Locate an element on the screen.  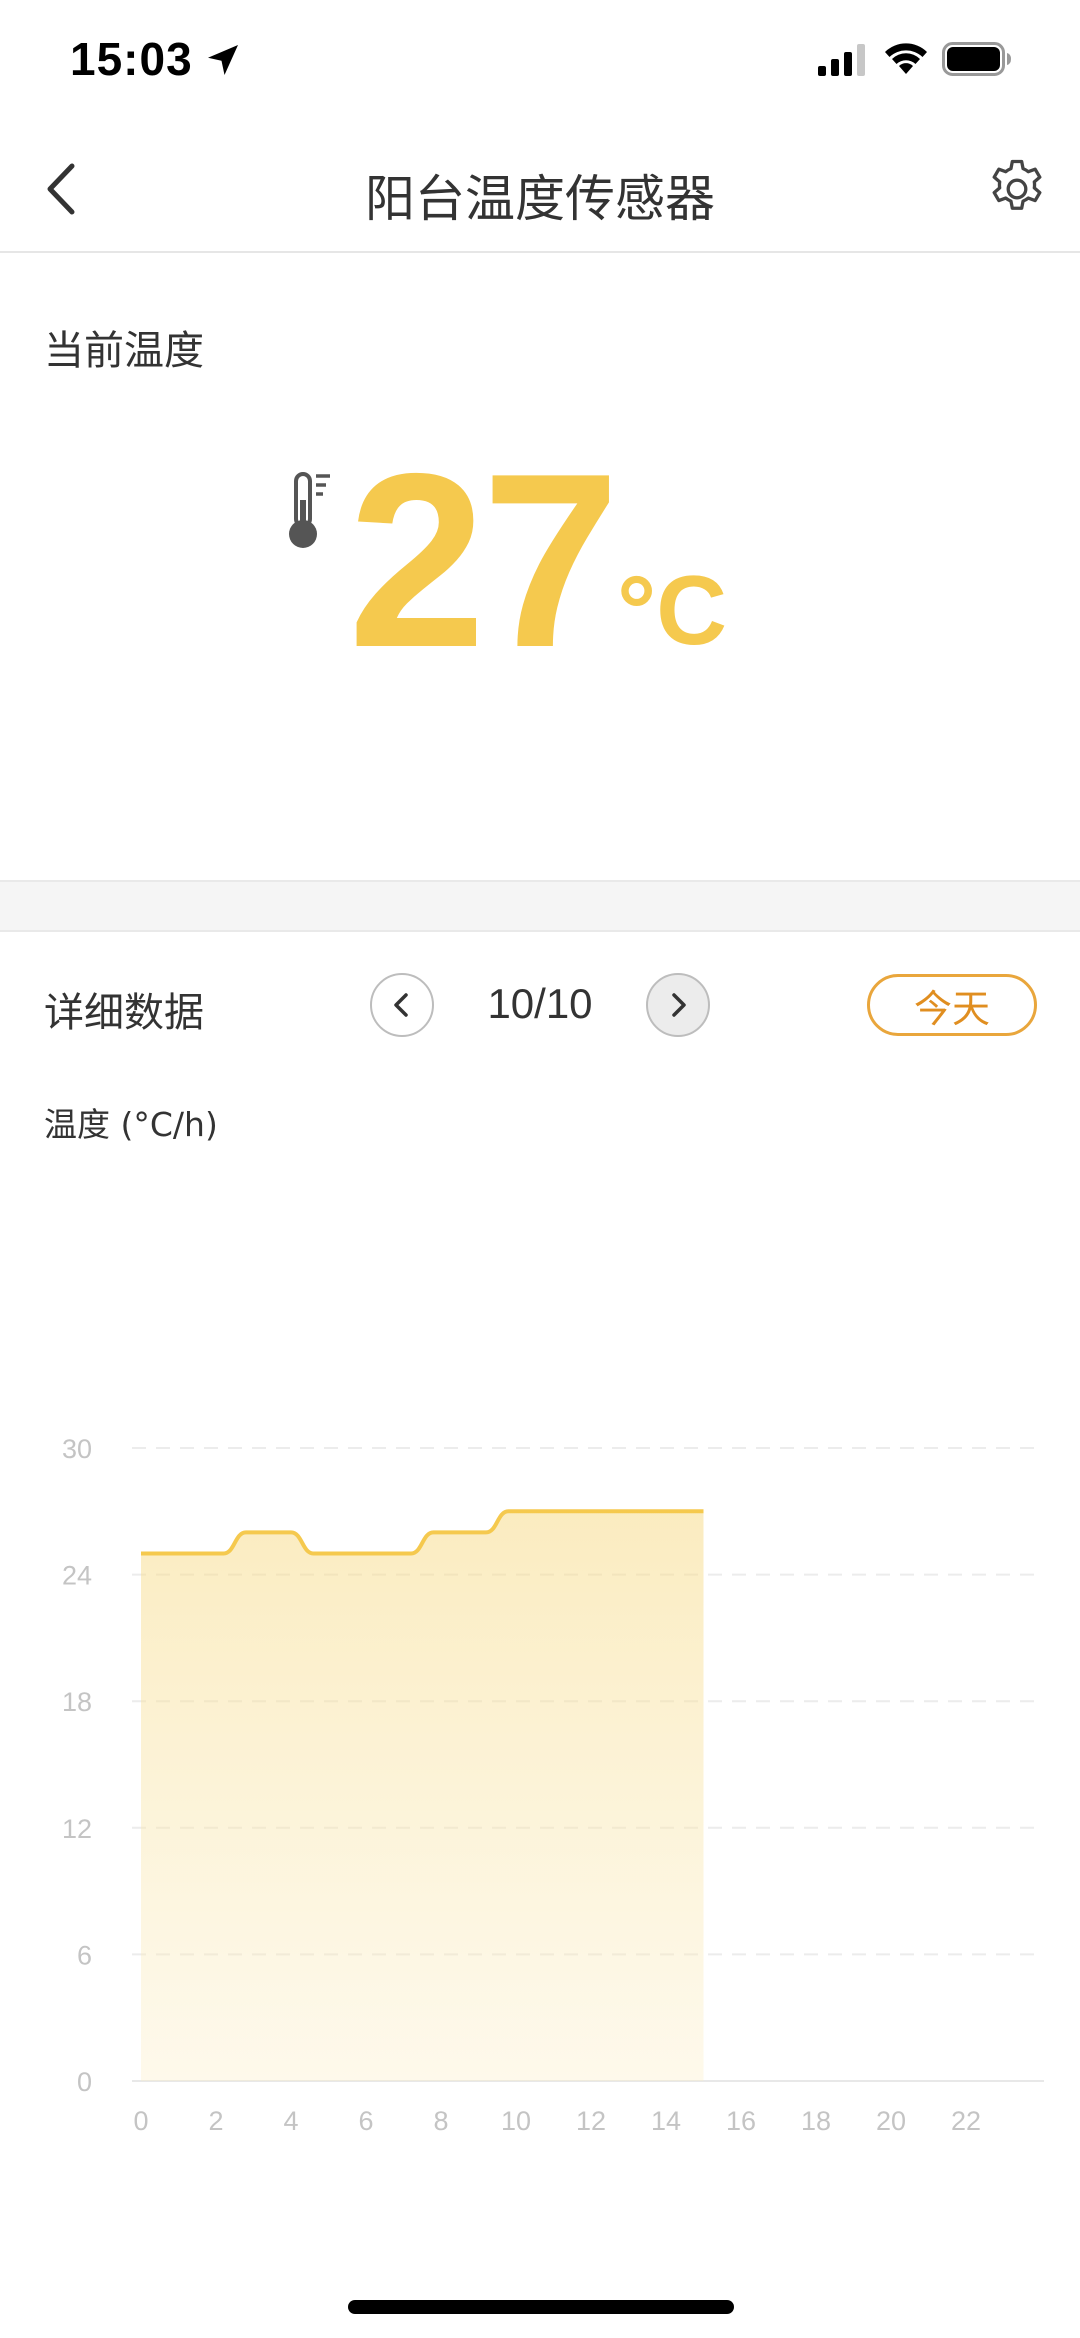
y-tick-label: 0 is located at coordinates (84, 2082).